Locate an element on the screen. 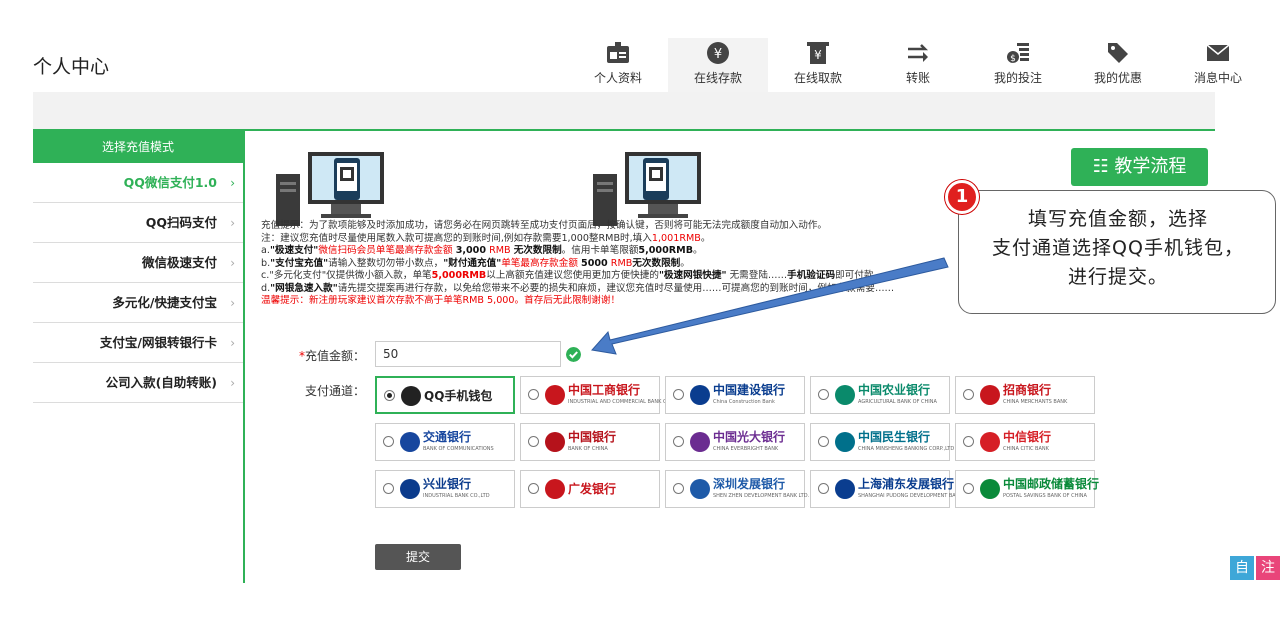  callout-arrow is located at coordinates (770, 306).